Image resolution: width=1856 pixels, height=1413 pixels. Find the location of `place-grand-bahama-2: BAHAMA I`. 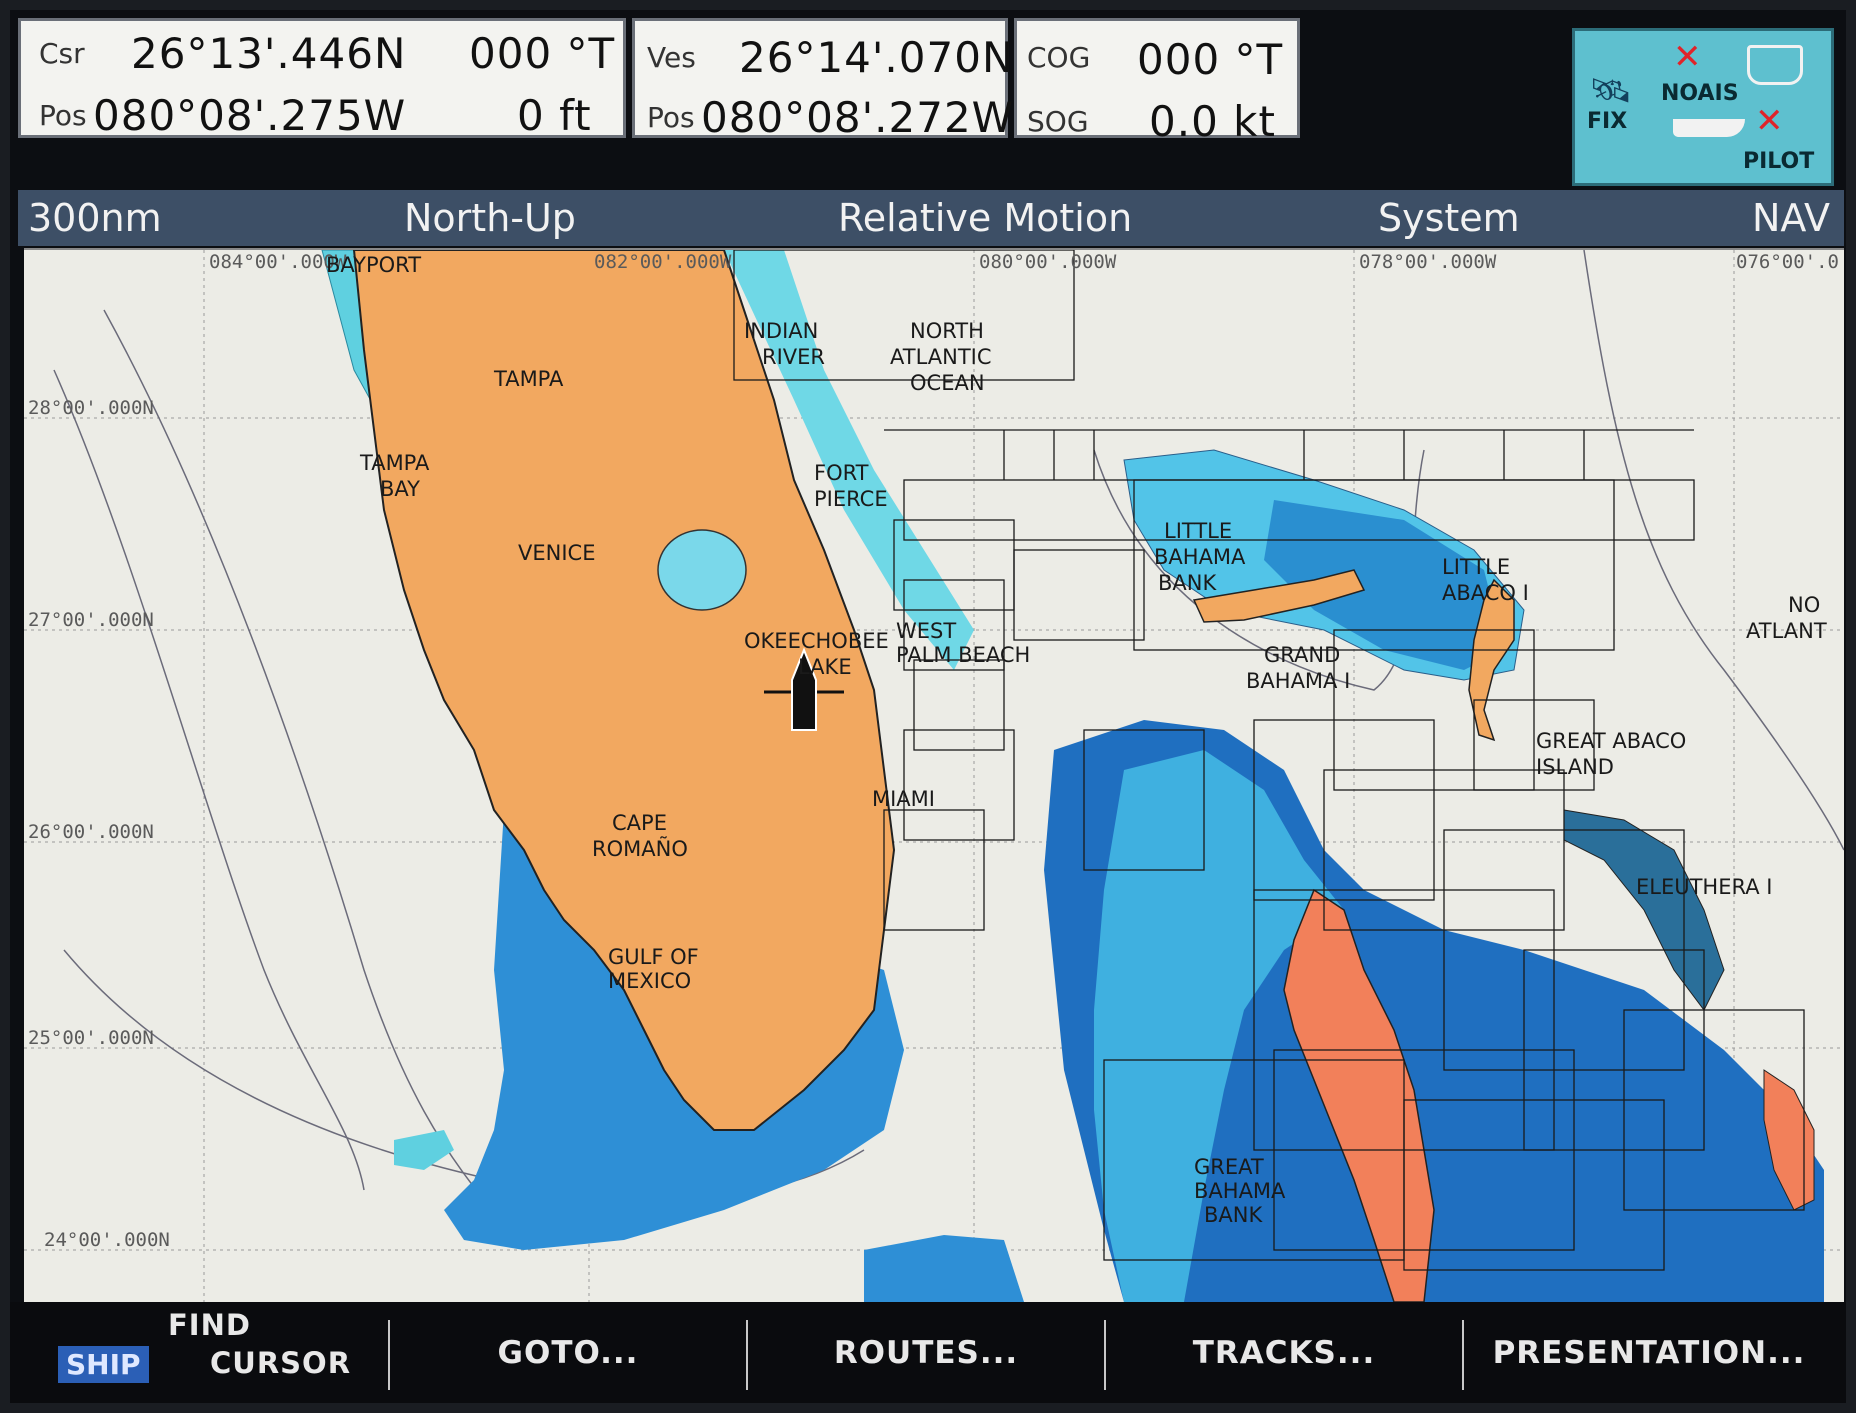

place-grand-bahama-2: BAHAMA I is located at coordinates (1298, 681).